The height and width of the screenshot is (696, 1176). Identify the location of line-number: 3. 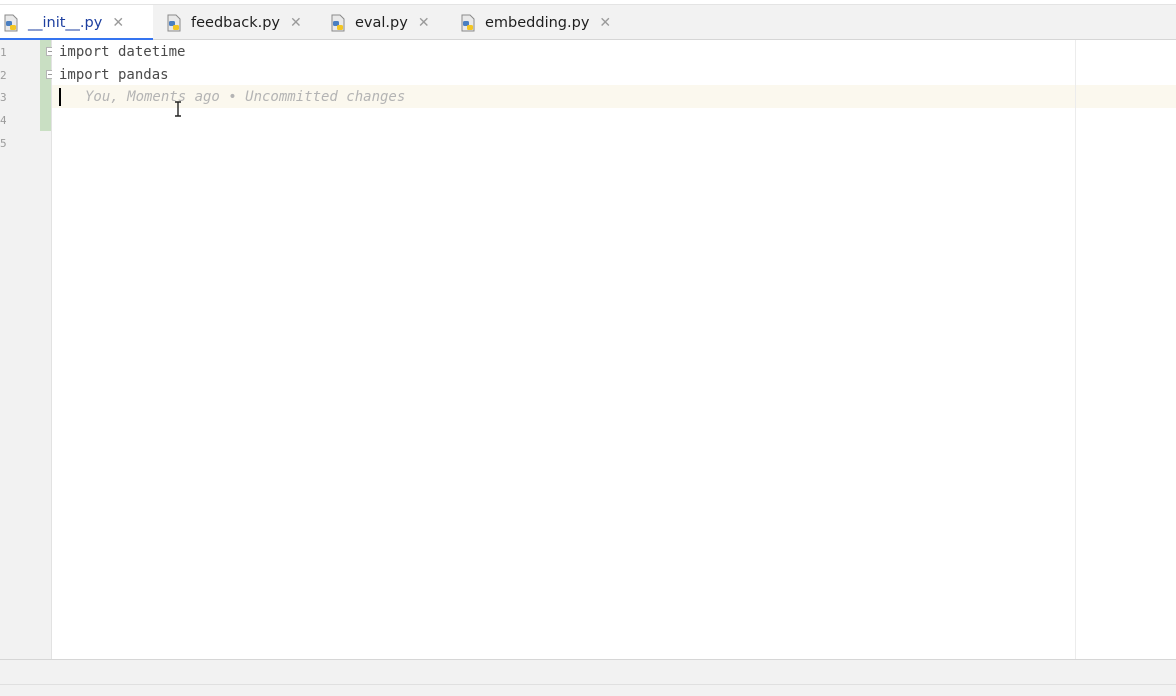
(3, 97).